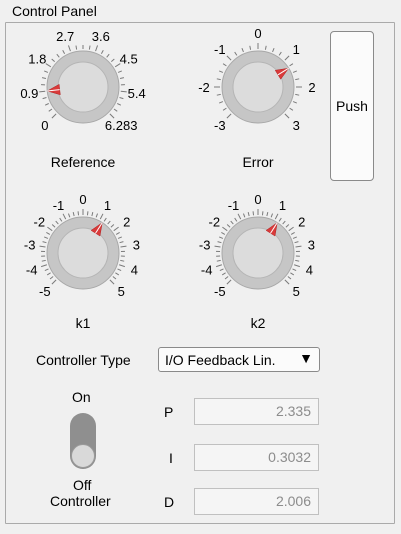 Image resolution: width=401 pixels, height=534 pixels. What do you see at coordinates (83, 87) in the screenshot?
I see `knob-reference-dial: 0 0.9 1.8 2.7 3.6 4.5 5.4 6.283` at bounding box center [83, 87].